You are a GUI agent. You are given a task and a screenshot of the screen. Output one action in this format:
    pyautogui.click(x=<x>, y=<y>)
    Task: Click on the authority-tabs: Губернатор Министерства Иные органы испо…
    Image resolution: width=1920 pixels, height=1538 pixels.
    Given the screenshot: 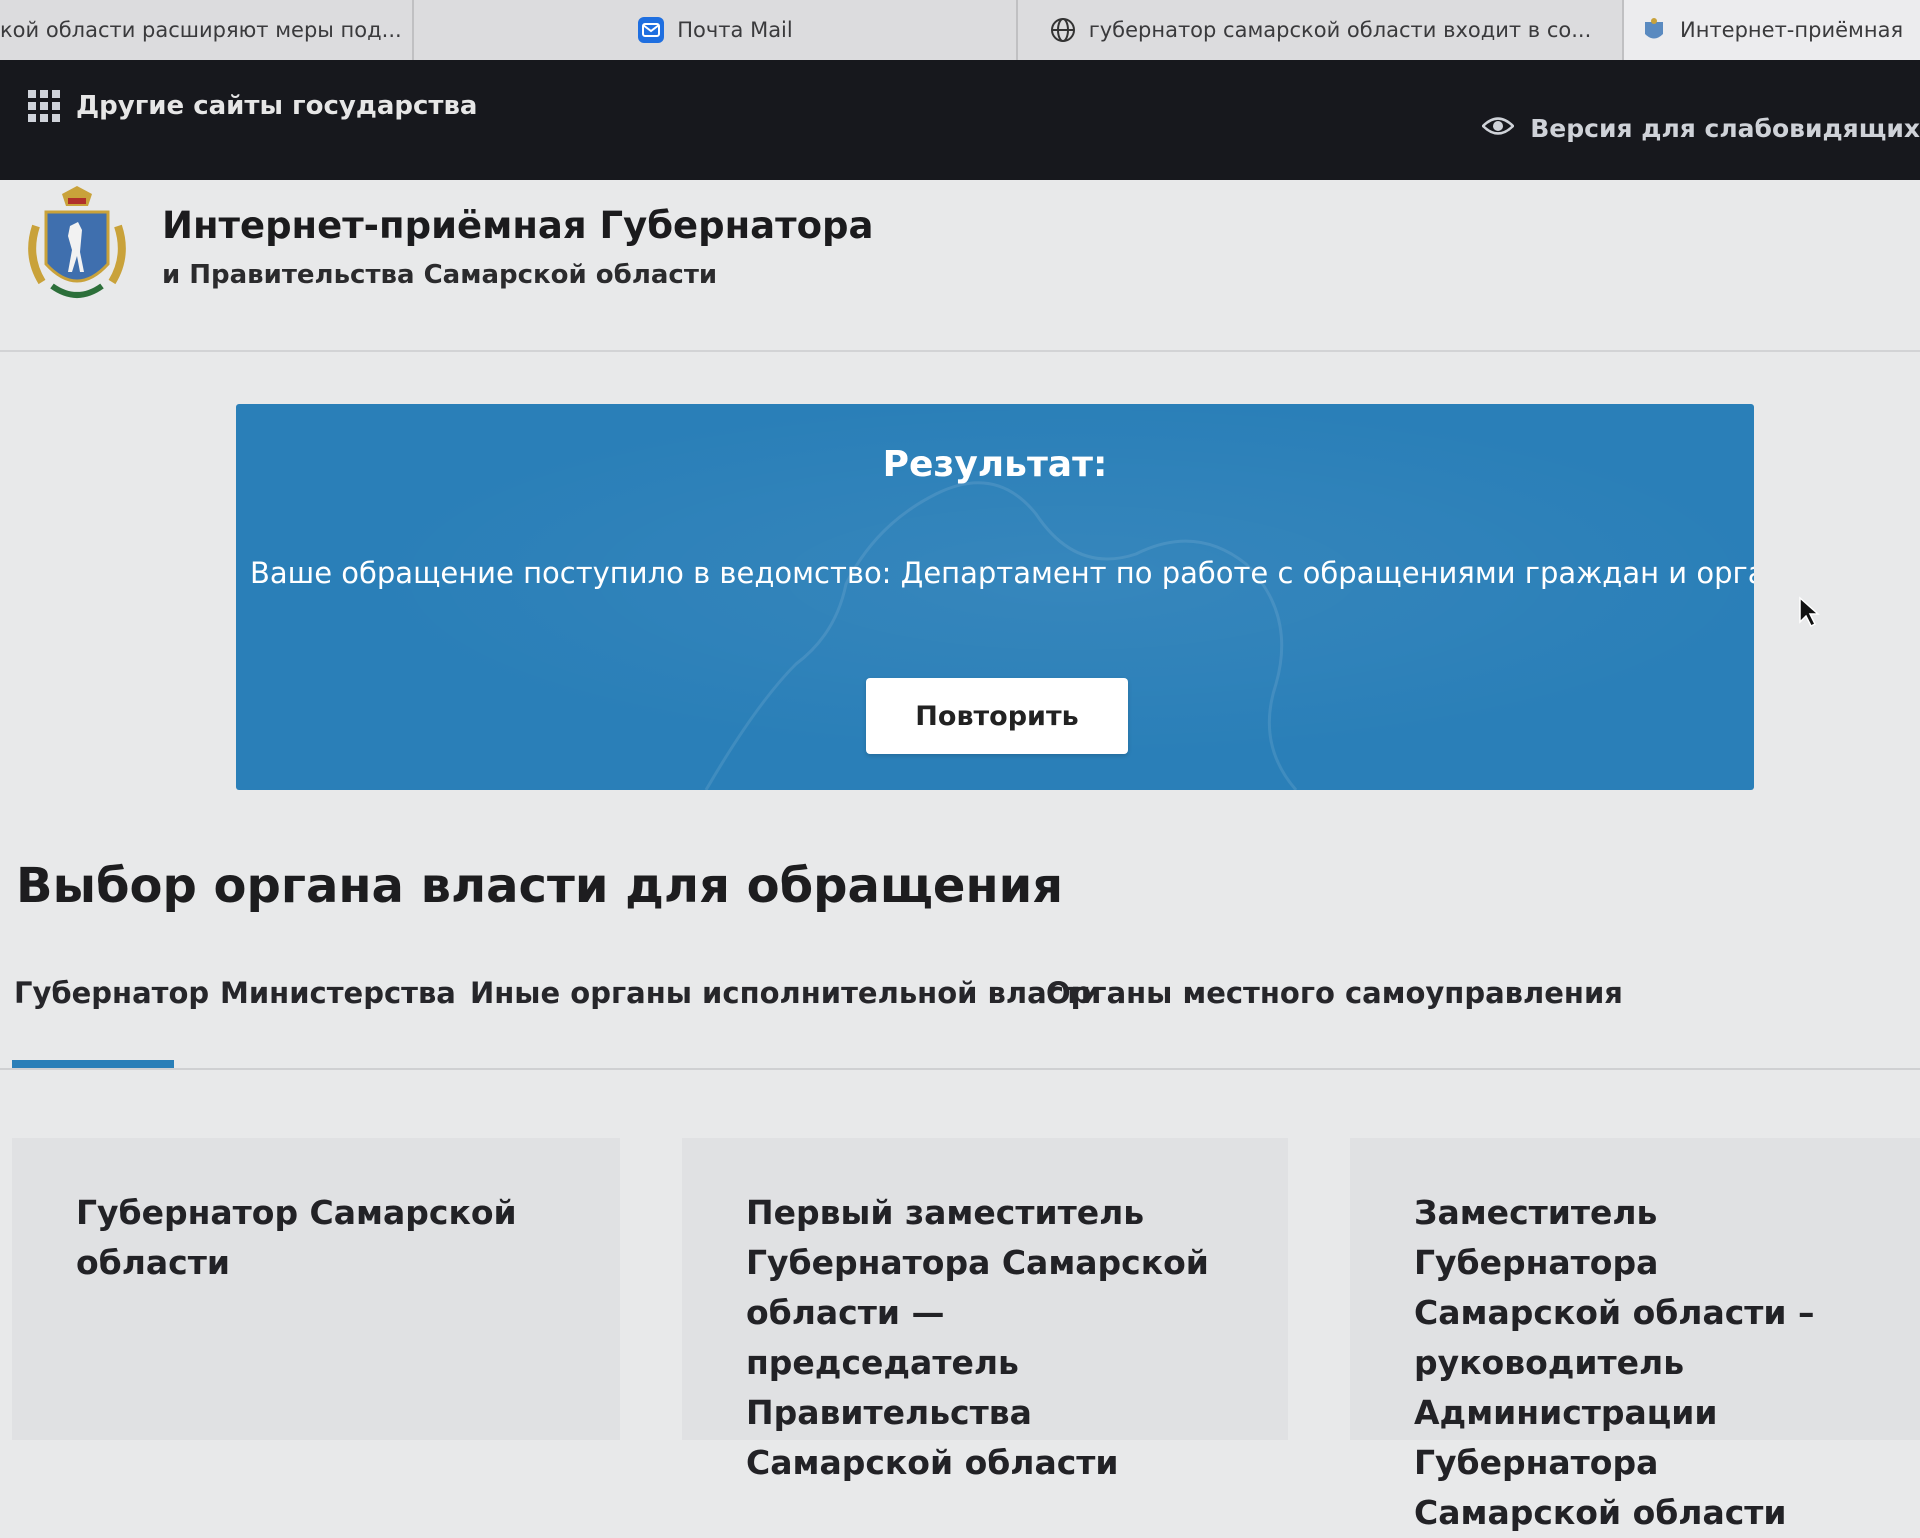 What is the action you would take?
    pyautogui.click(x=960, y=1015)
    